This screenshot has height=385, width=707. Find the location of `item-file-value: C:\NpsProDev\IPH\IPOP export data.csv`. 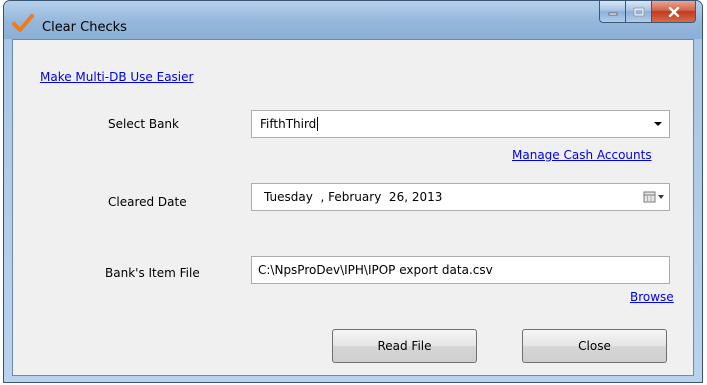

item-file-value: C:\NpsProDev\IPH\IPOP export data.csv is located at coordinates (375, 270).